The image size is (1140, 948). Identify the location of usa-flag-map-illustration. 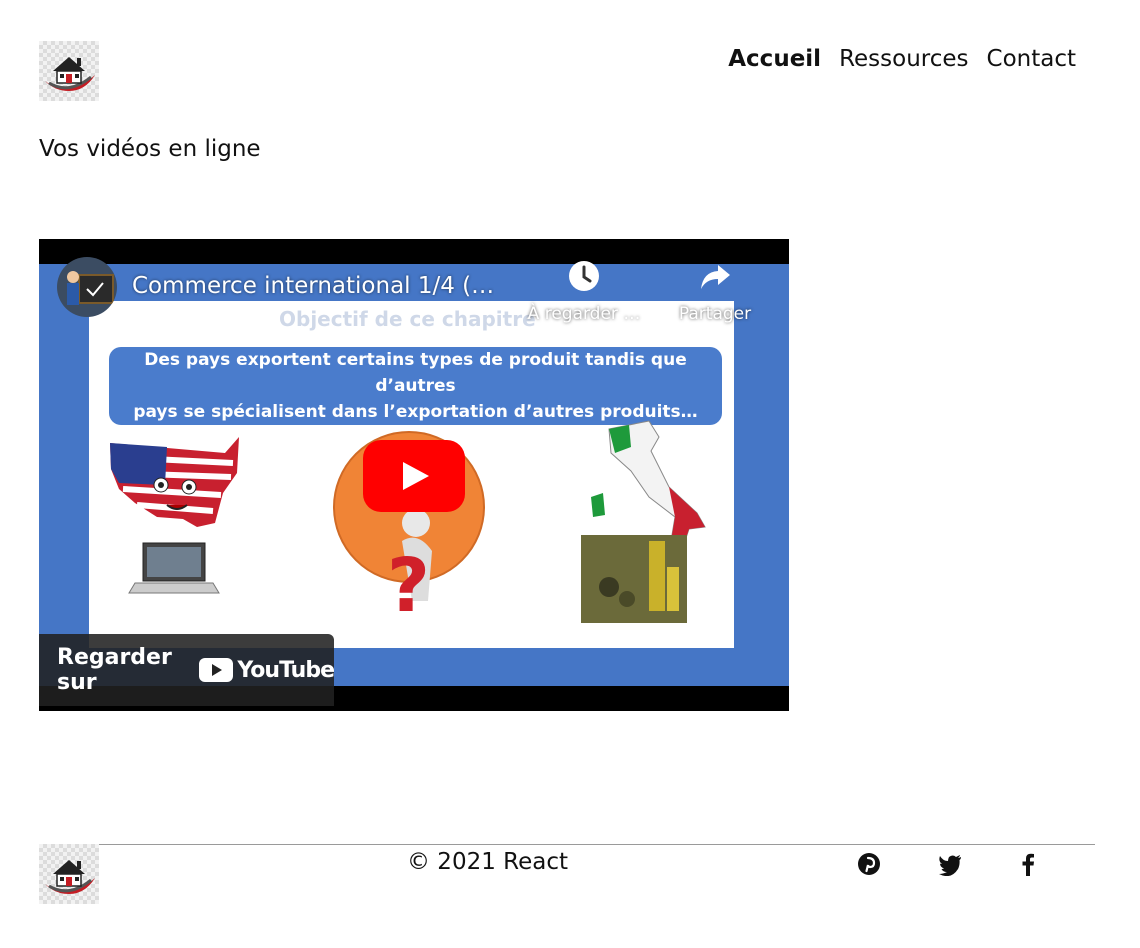
(174, 515).